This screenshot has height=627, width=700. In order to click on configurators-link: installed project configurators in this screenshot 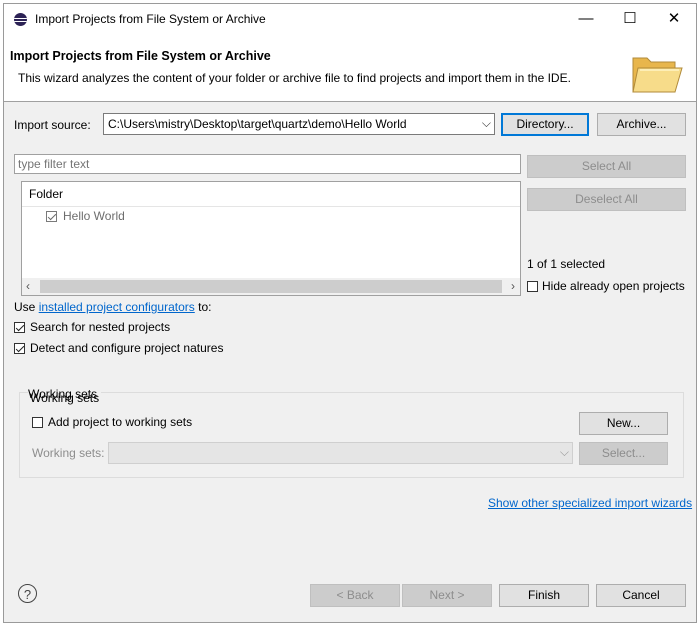, I will do `click(117, 307)`.